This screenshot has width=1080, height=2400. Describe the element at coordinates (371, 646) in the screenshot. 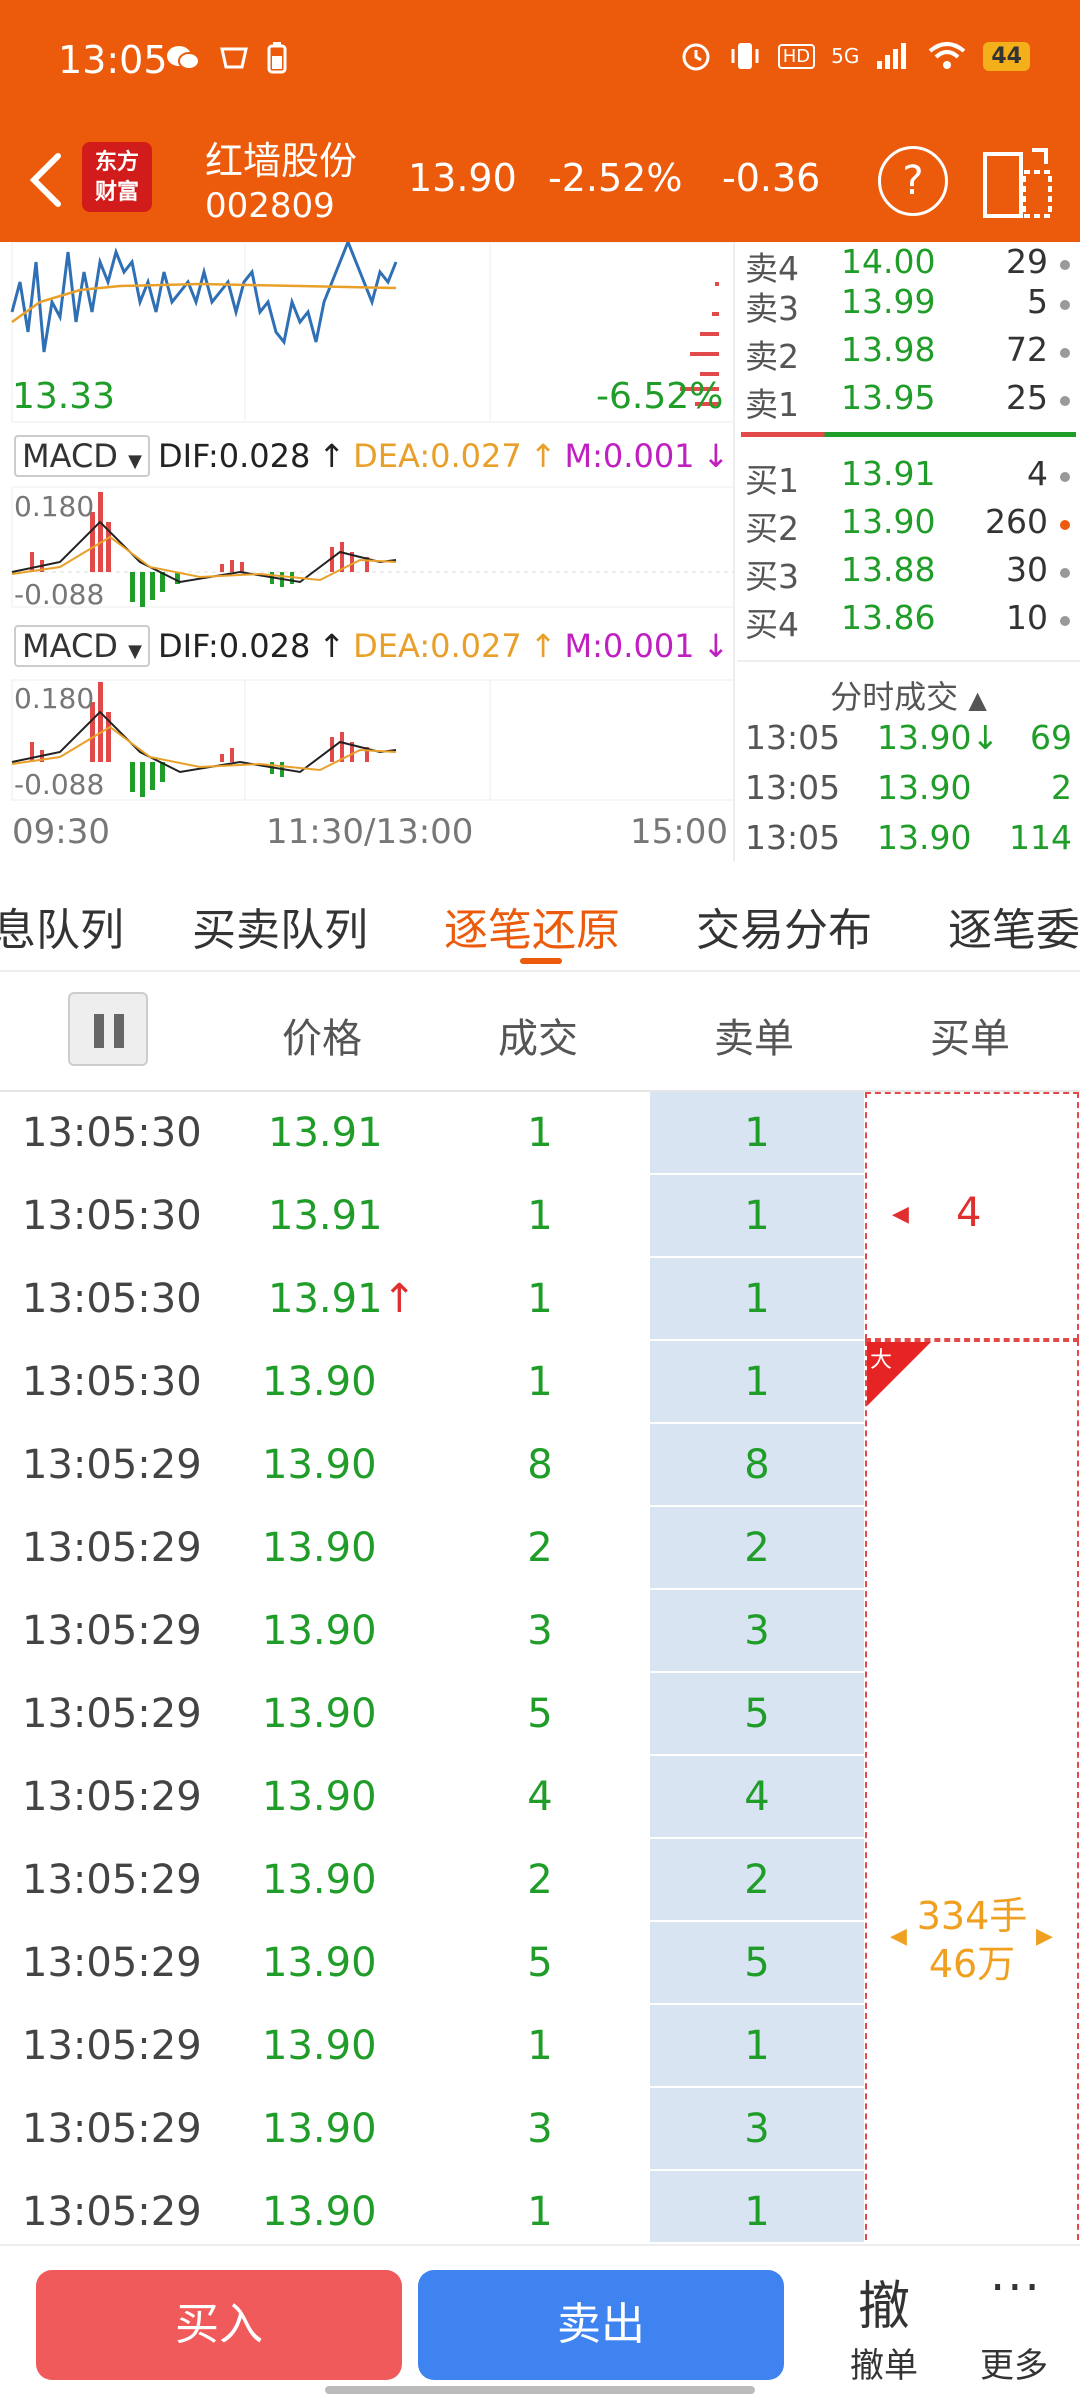

I see `macd-indicator-2: MACD ▼ DIF:0.028 ↑ DEA:0.027 ↑ M:0.001 ↓` at that location.